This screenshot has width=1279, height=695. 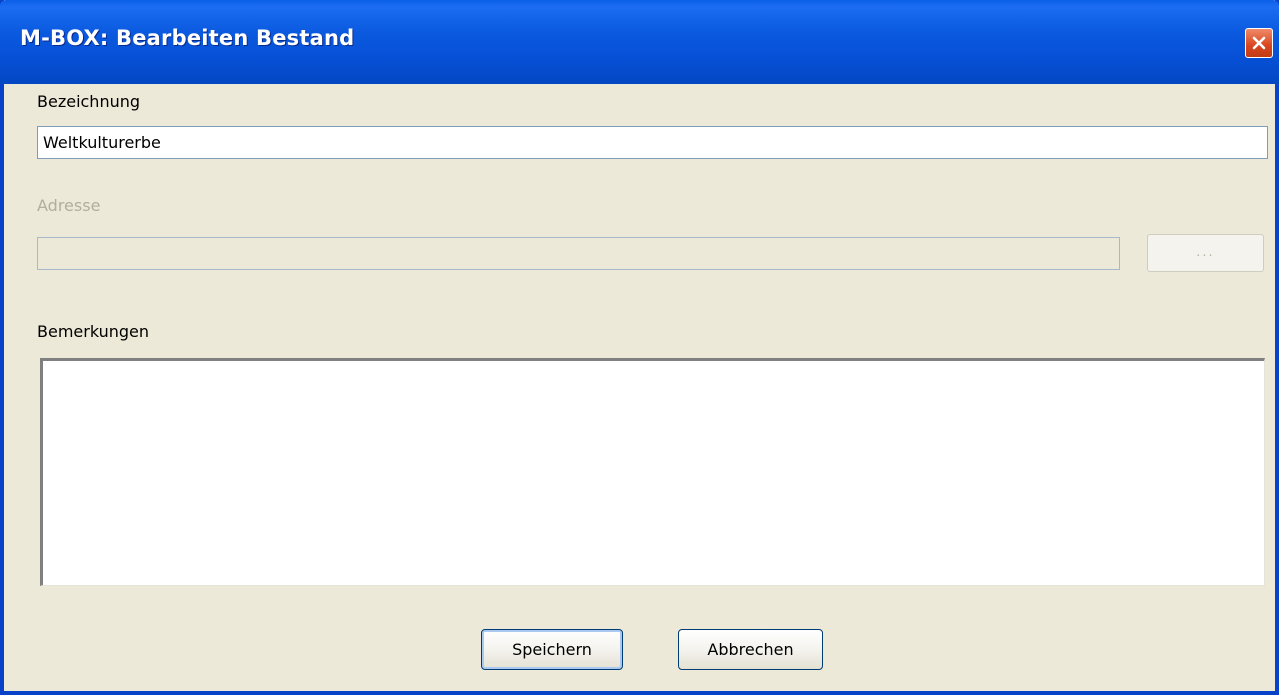 I want to click on bemerkungen-label: Bemerkungen, so click(x=93, y=331).